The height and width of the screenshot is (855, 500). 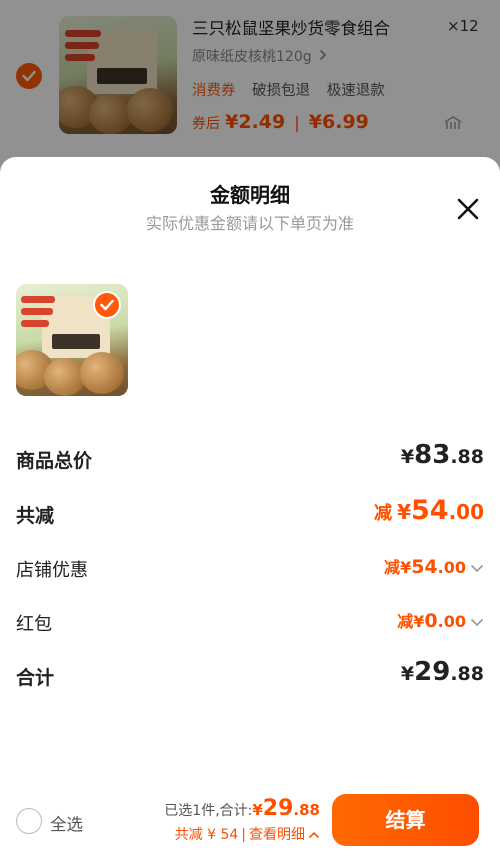 What do you see at coordinates (249, 223) in the screenshot?
I see `sheet-subtitle: 实际优惠金额请以下单页为准` at bounding box center [249, 223].